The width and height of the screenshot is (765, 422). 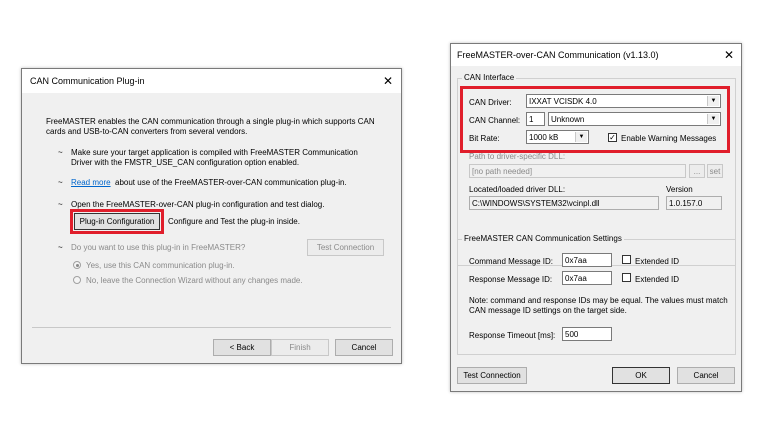 I want to click on version-field: 1.0.157.0, so click(x=694, y=203).